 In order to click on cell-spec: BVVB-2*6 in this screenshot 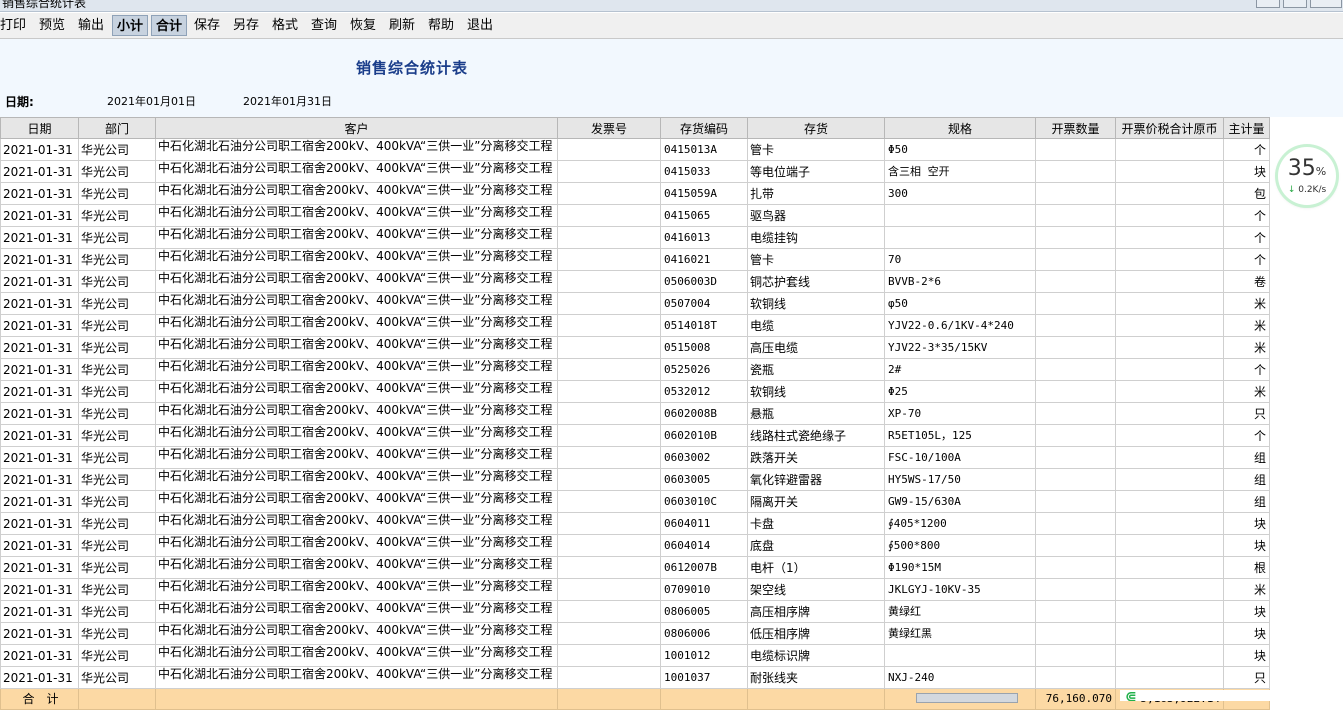, I will do `click(960, 281)`.